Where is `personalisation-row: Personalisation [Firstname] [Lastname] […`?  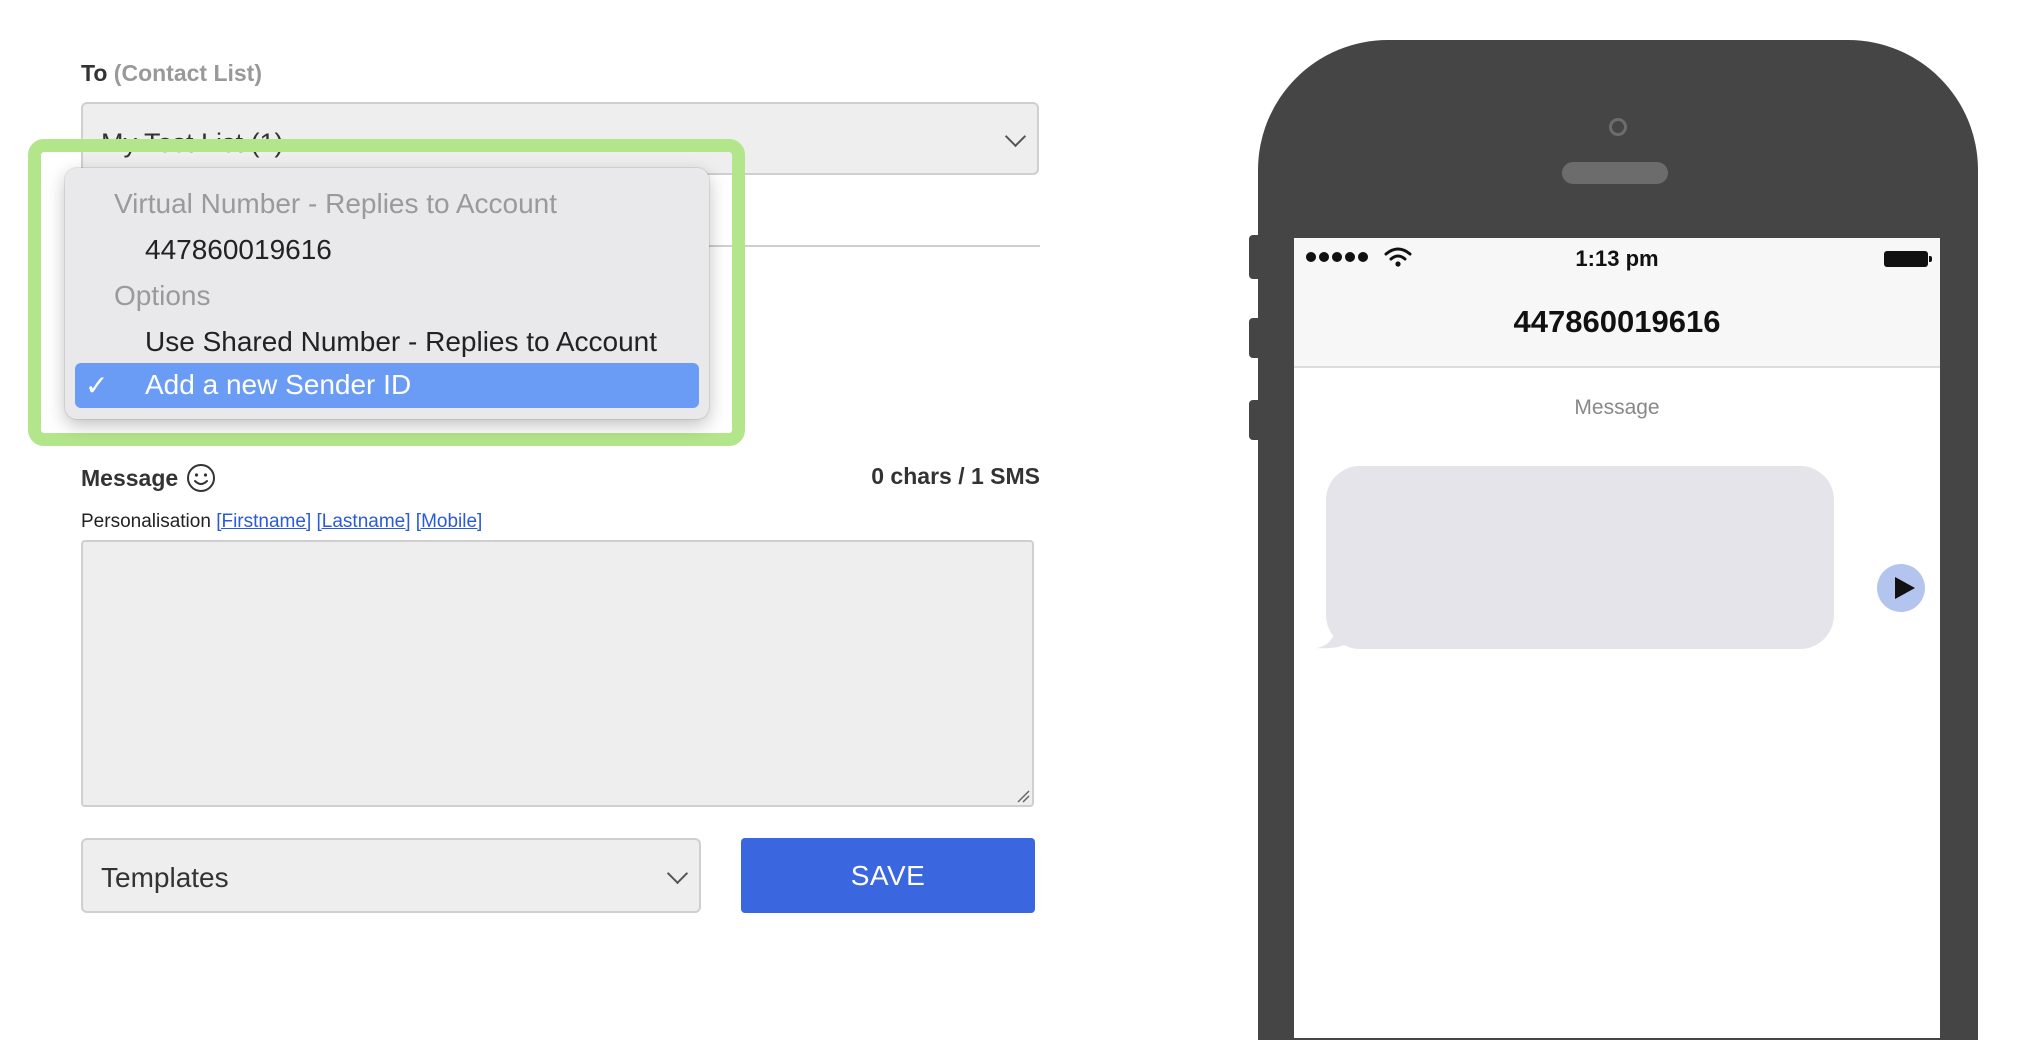 personalisation-row: Personalisation [Firstname] [Lastname] [… is located at coordinates (281, 522).